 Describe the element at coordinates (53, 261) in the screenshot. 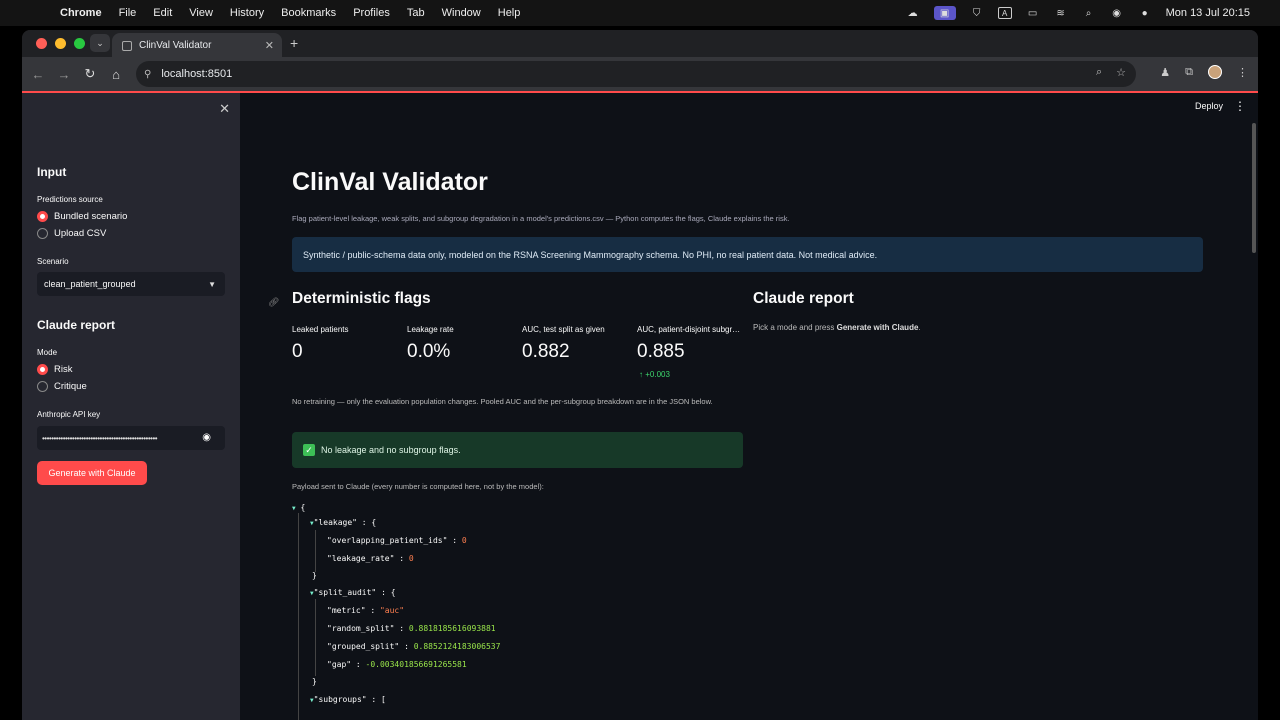

I see `scenario-label: Scenario` at that location.